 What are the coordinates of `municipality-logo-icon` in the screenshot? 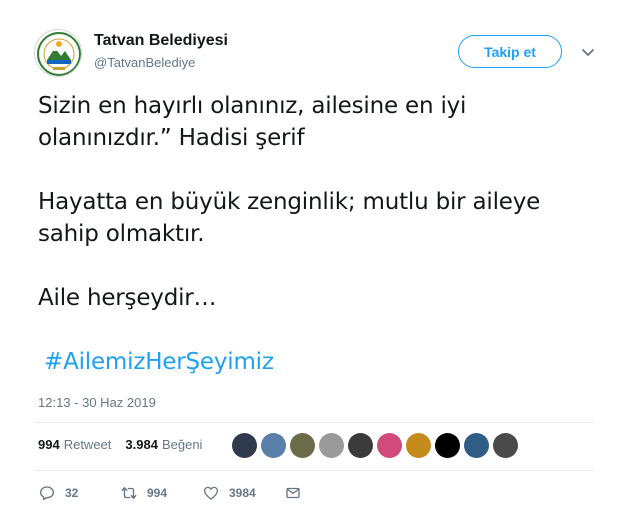 It's located at (59, 54).